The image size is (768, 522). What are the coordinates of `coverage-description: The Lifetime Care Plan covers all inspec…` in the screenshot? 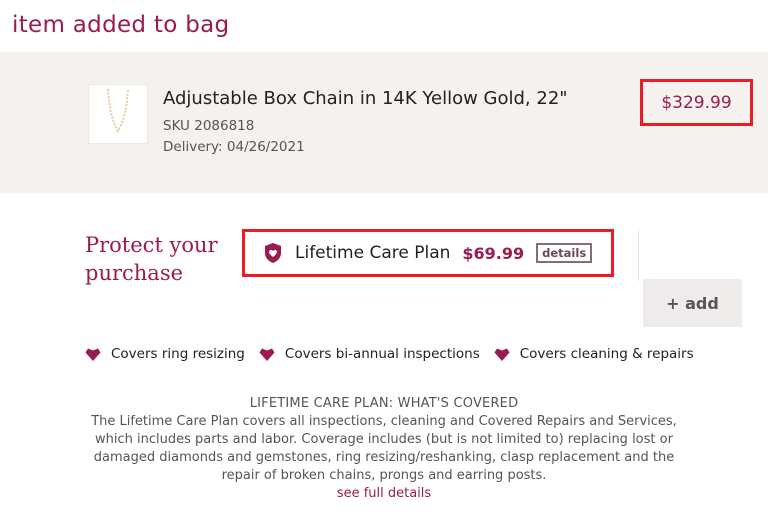 It's located at (384, 448).